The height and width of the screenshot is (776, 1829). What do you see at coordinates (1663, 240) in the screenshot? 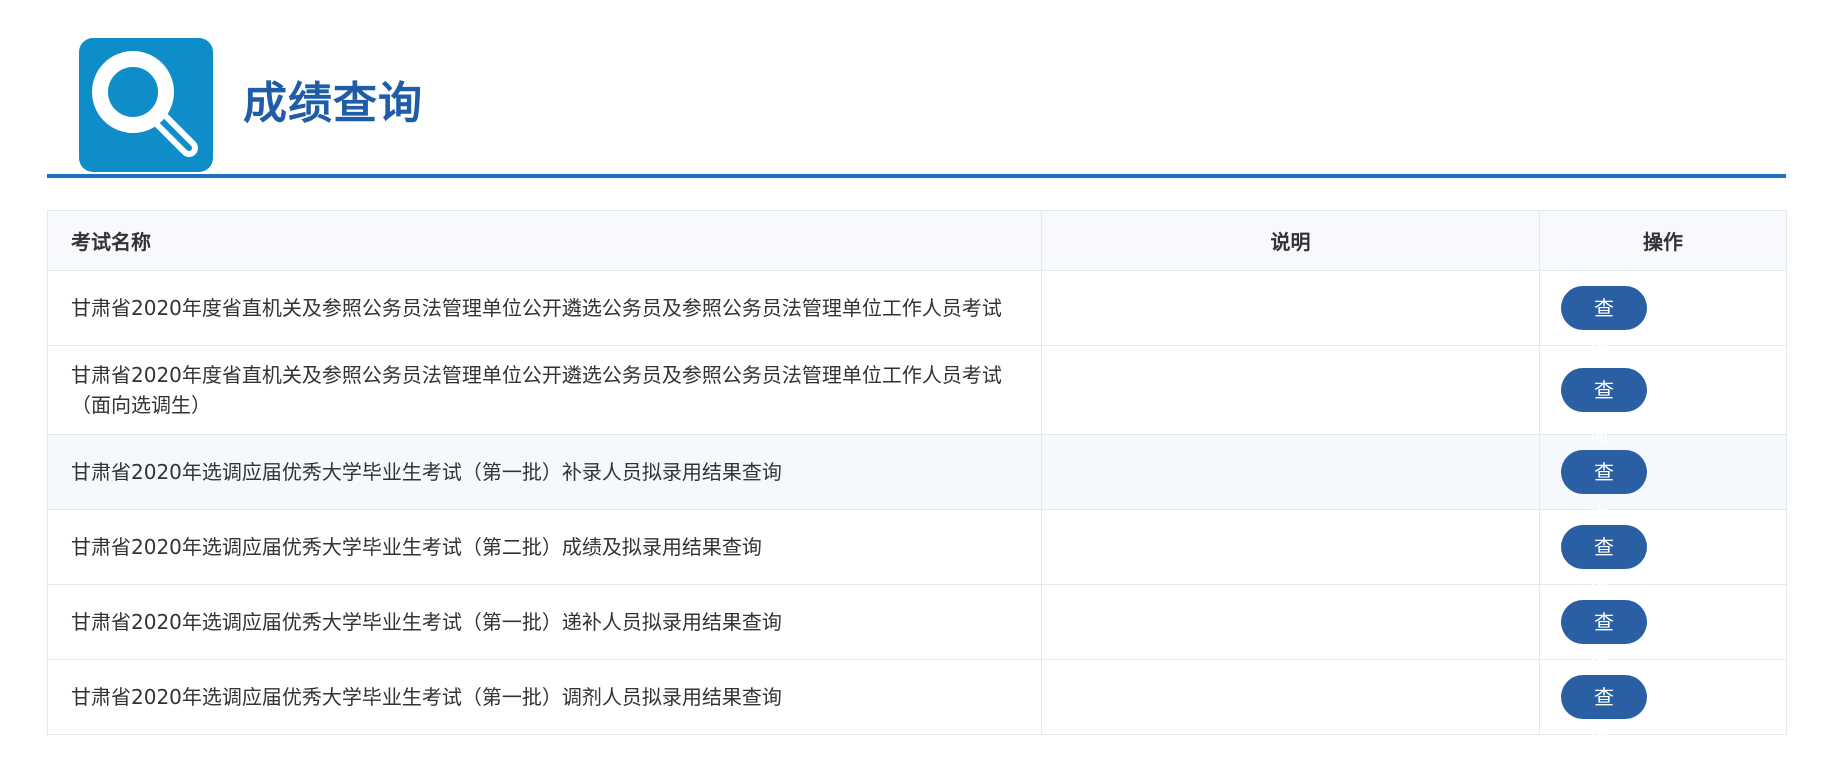
I see `column-header-action: 操作` at bounding box center [1663, 240].